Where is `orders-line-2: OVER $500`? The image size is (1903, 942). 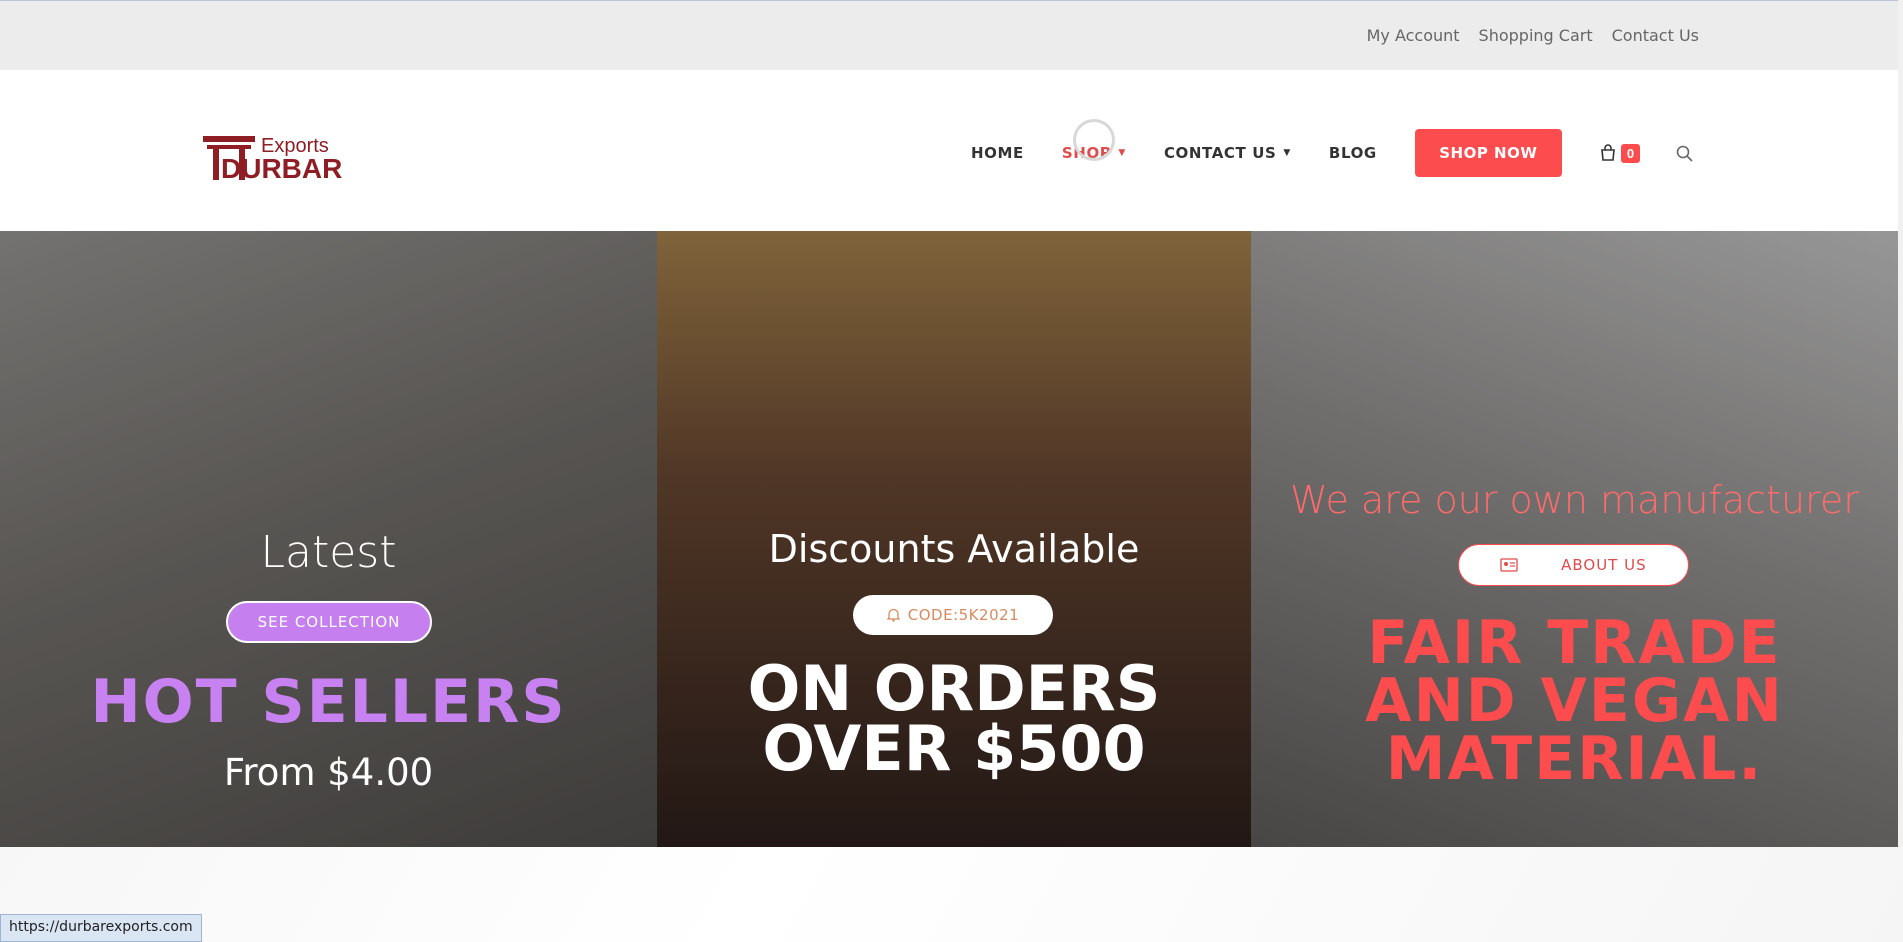
orders-line-2: OVER $500 is located at coordinates (954, 748).